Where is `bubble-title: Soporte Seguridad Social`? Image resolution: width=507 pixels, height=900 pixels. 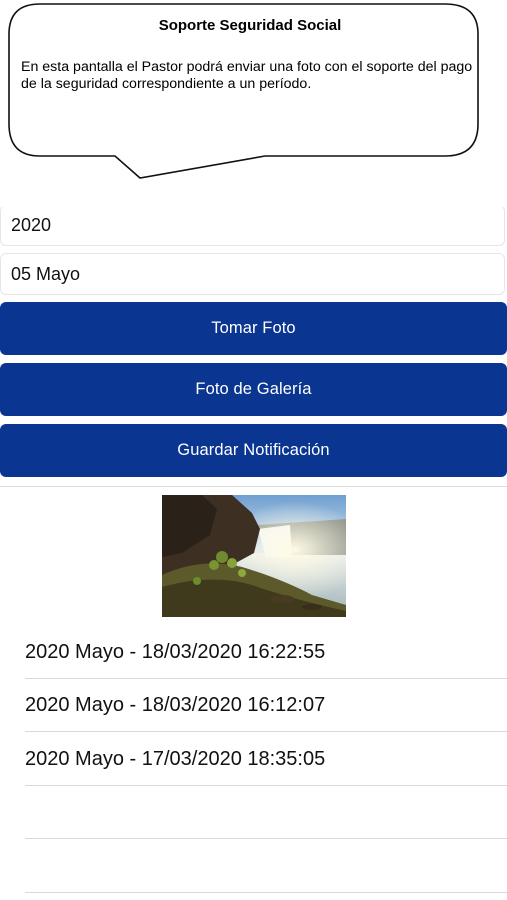
bubble-title: Soporte Seguridad Social is located at coordinates (250, 25).